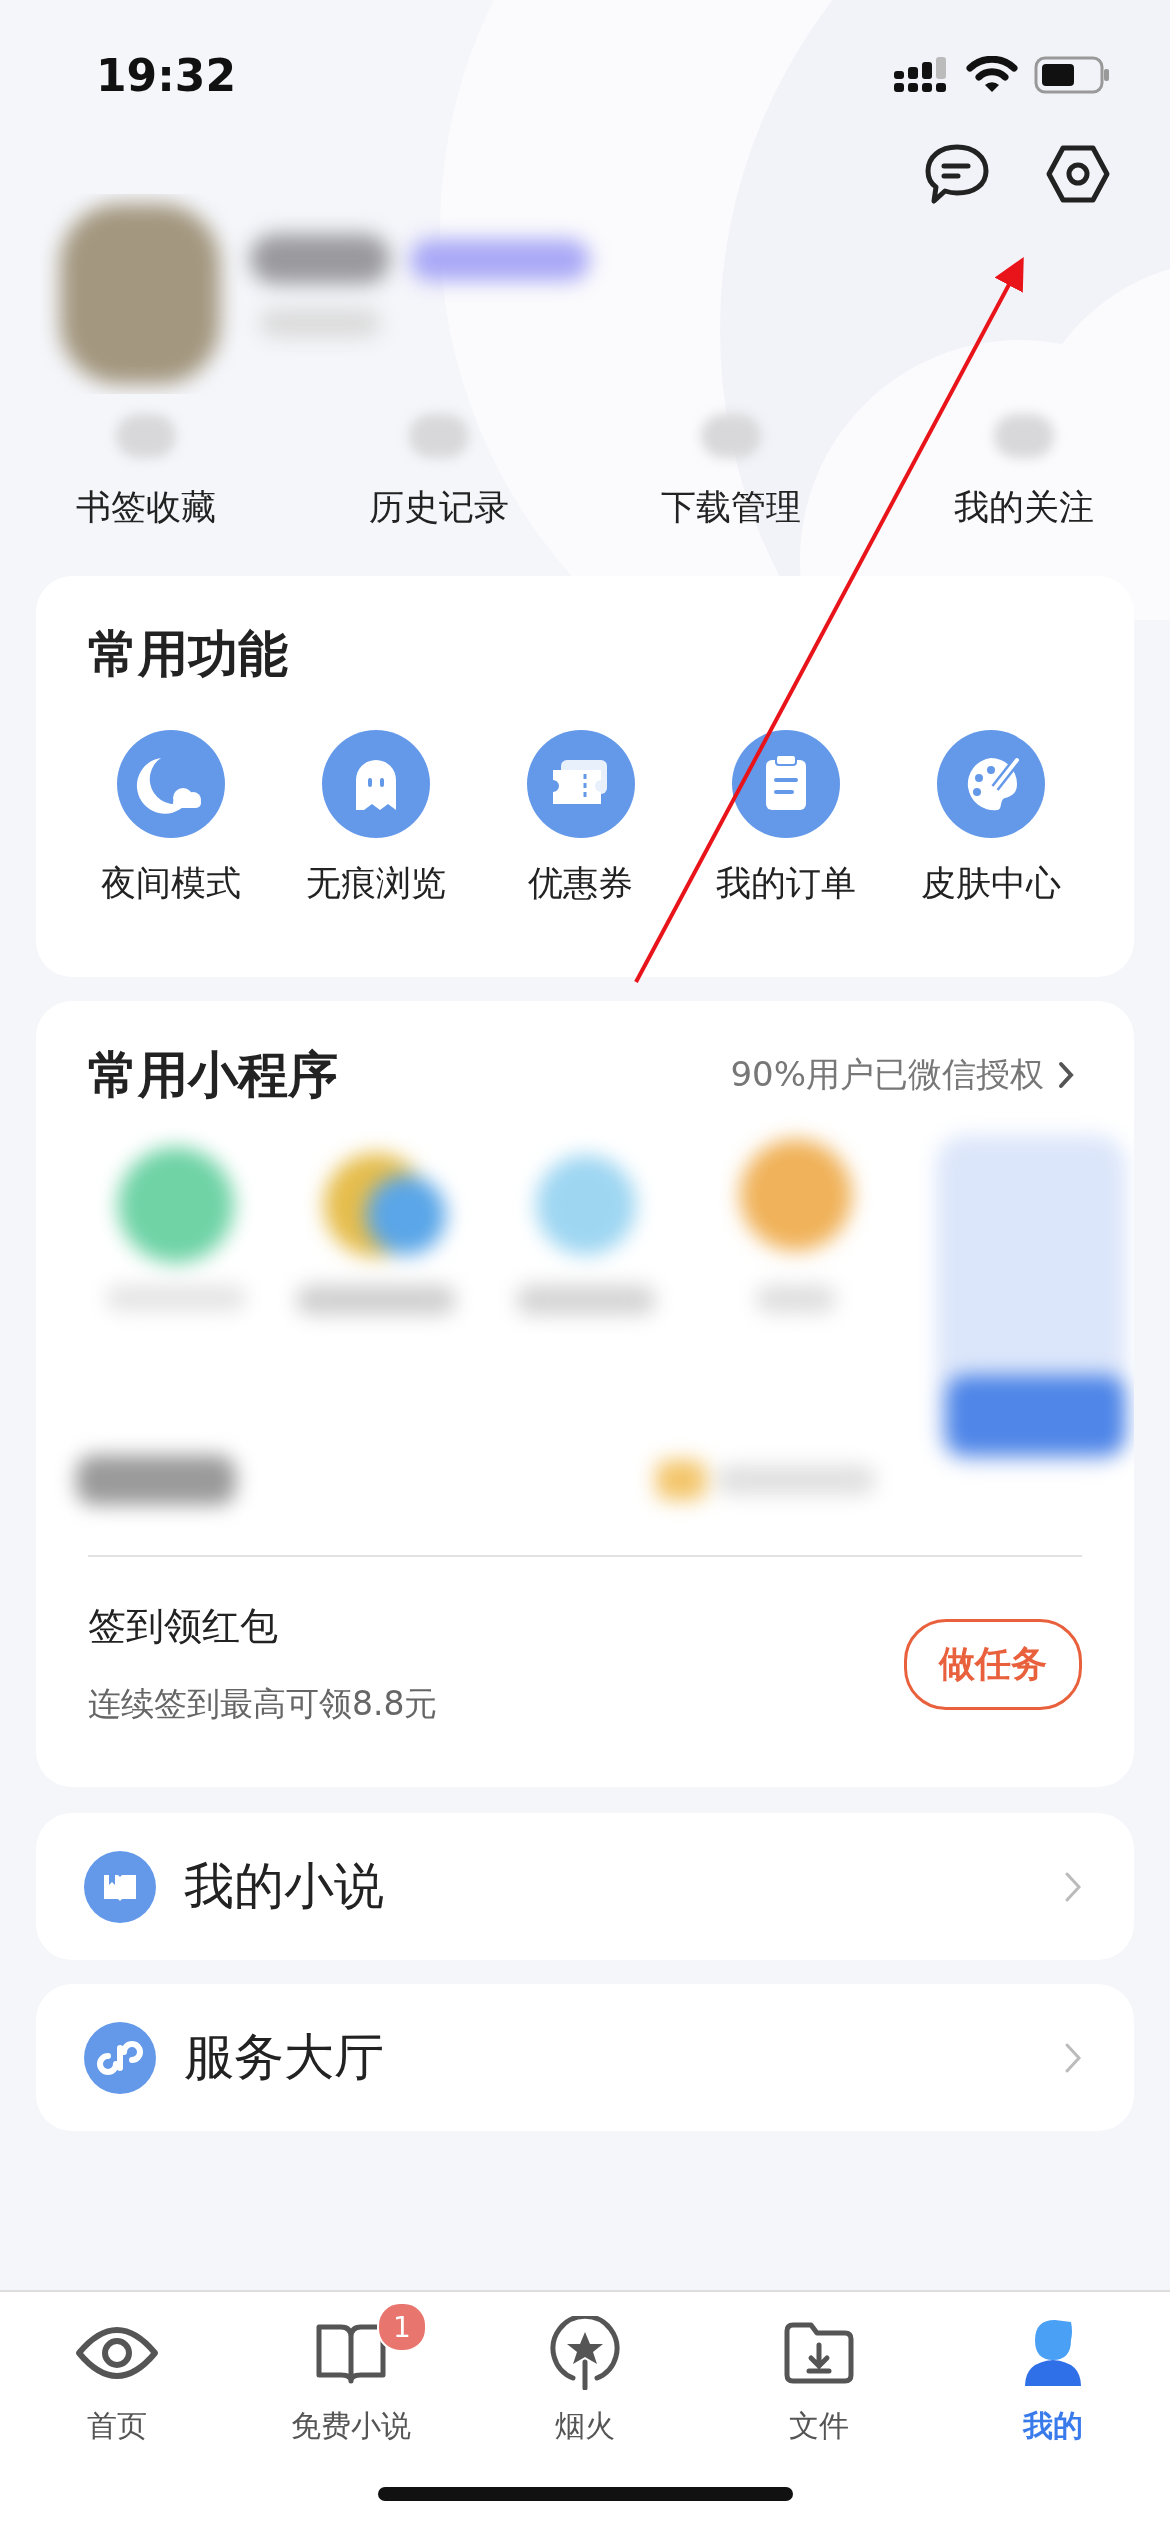 The height and width of the screenshot is (2532, 1170). Describe the element at coordinates (183, 1626) in the screenshot. I see `checkin-title: 签到领红包` at that location.